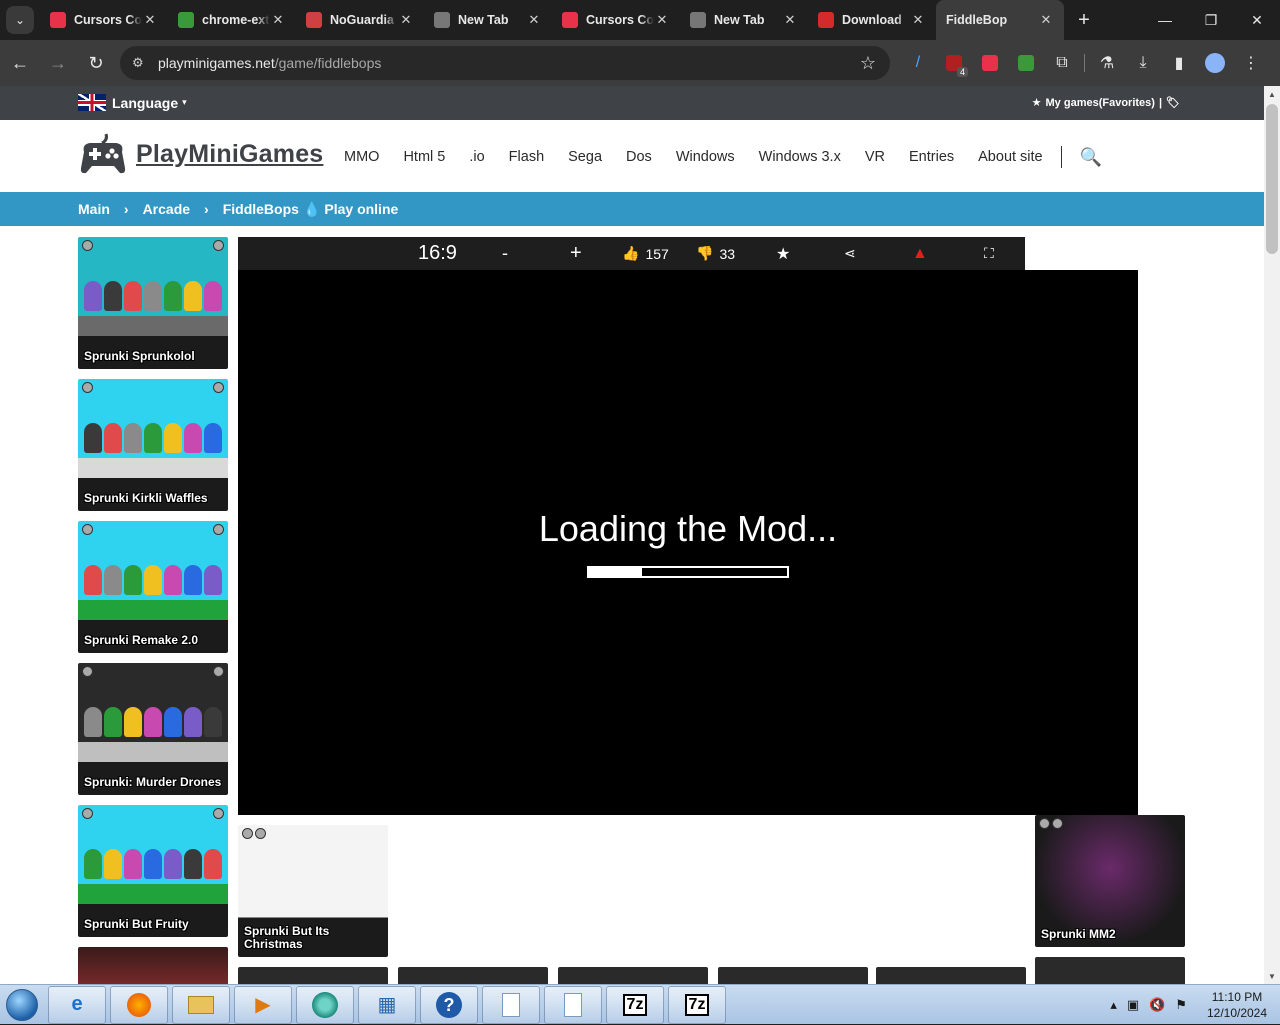  What do you see at coordinates (20, 63) in the screenshot?
I see `back-button: ←` at bounding box center [20, 63].